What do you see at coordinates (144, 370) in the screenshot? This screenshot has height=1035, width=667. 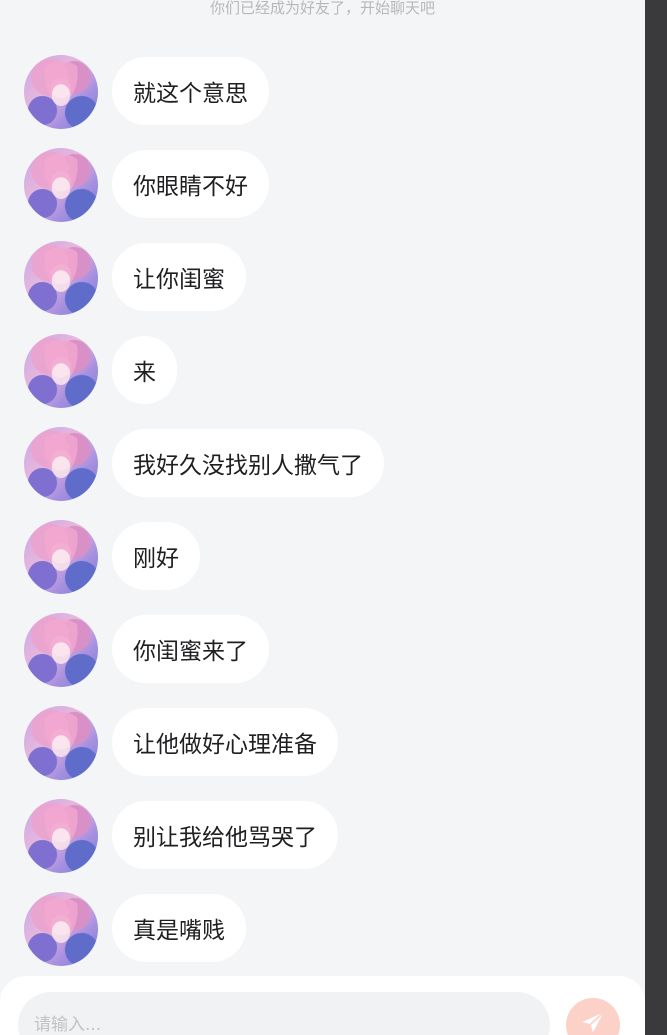 I see `message-bubble: 来` at bounding box center [144, 370].